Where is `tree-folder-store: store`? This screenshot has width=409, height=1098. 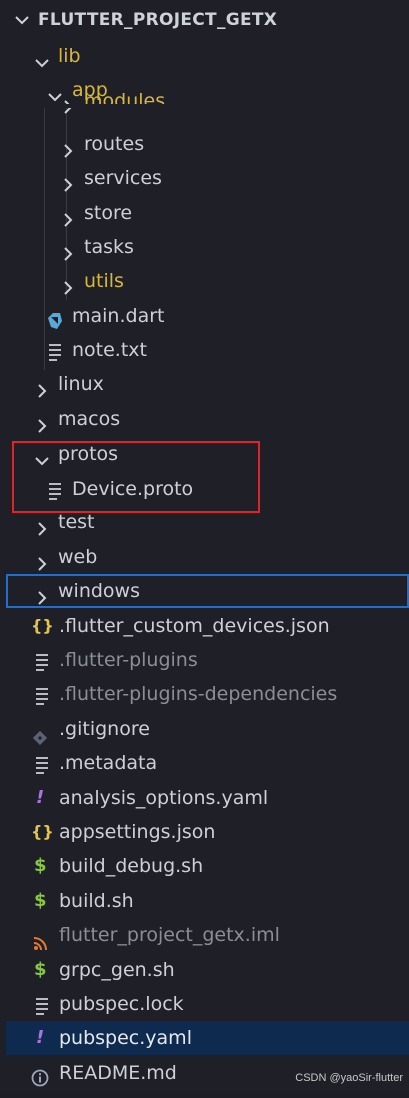 tree-folder-store: store is located at coordinates (204, 213).